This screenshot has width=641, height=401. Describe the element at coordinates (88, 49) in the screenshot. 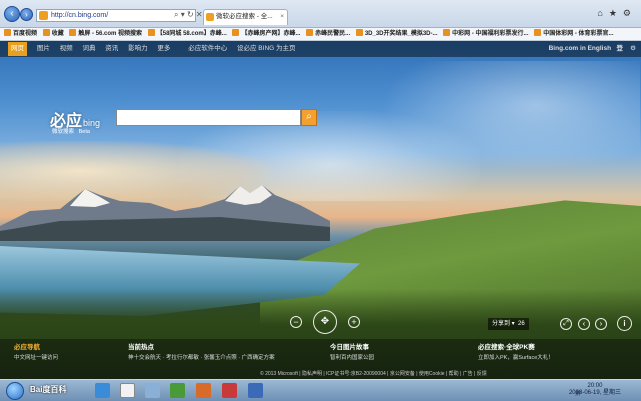

I see `nav-item-dictionary: 词典` at that location.